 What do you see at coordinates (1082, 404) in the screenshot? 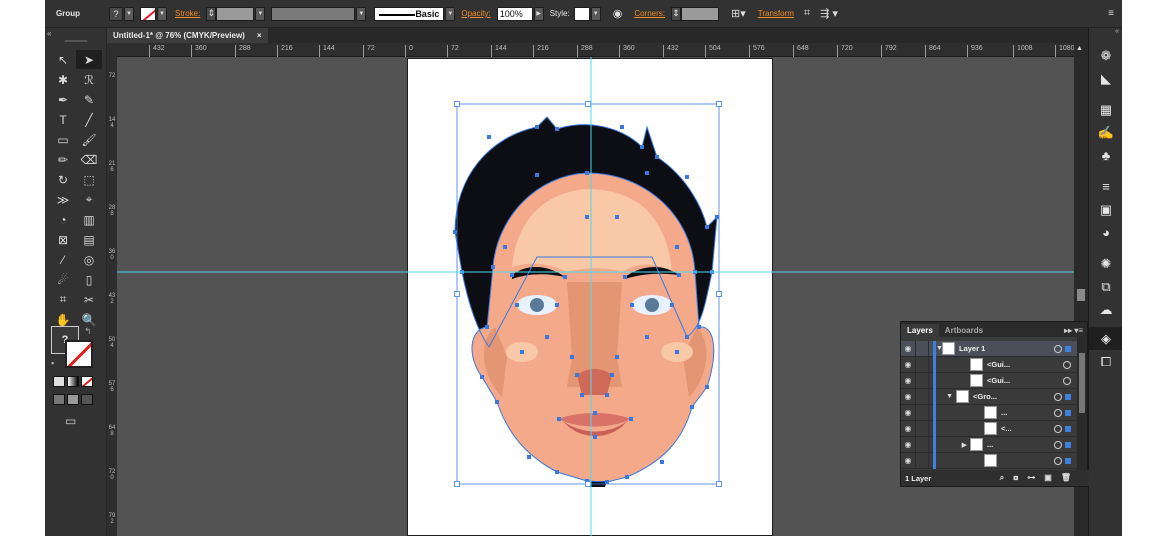
I see `layers-scrollbar` at bounding box center [1082, 404].